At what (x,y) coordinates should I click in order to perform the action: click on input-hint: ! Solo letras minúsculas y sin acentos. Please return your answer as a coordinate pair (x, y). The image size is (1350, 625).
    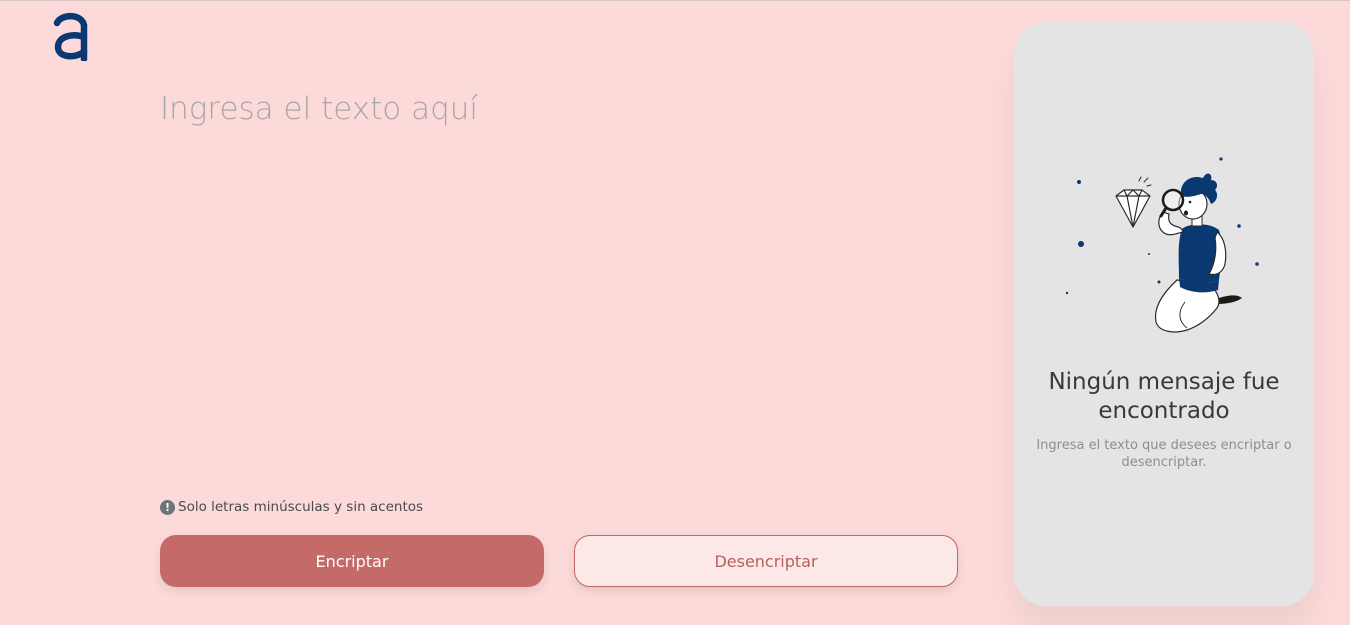
    Looking at the image, I should click on (291, 507).